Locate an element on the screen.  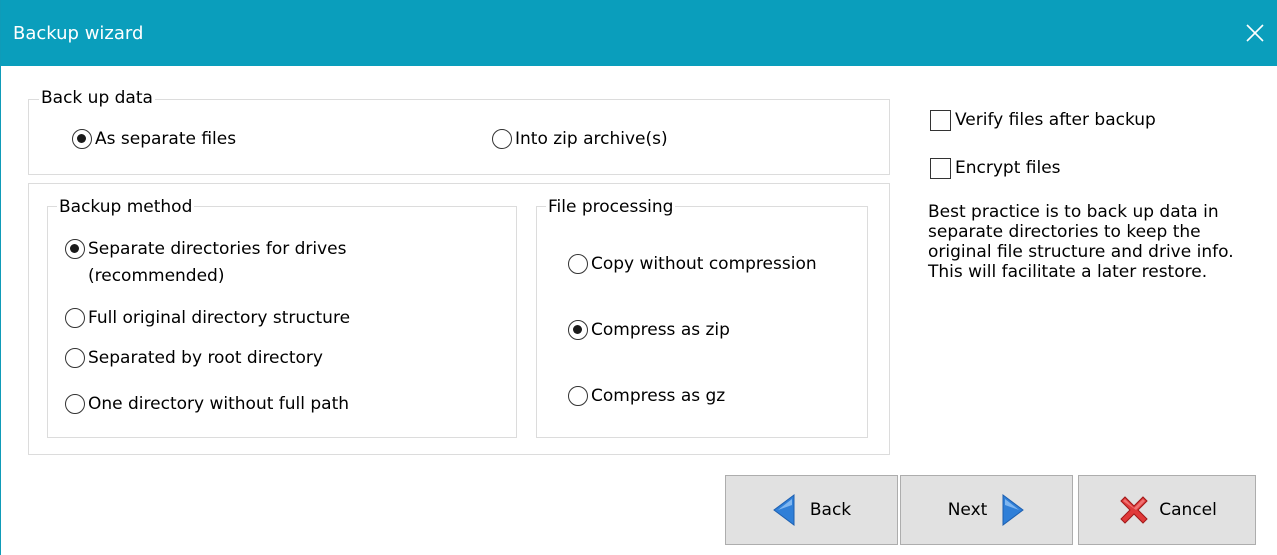
title-bar: Backup wizard is located at coordinates (639, 33).